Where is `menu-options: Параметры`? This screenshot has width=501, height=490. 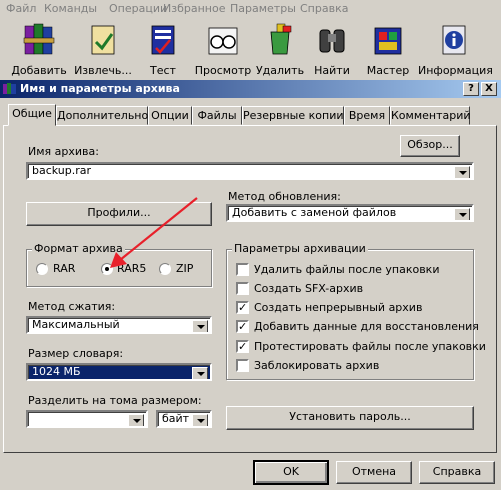 menu-options: Параметры is located at coordinates (263, 8).